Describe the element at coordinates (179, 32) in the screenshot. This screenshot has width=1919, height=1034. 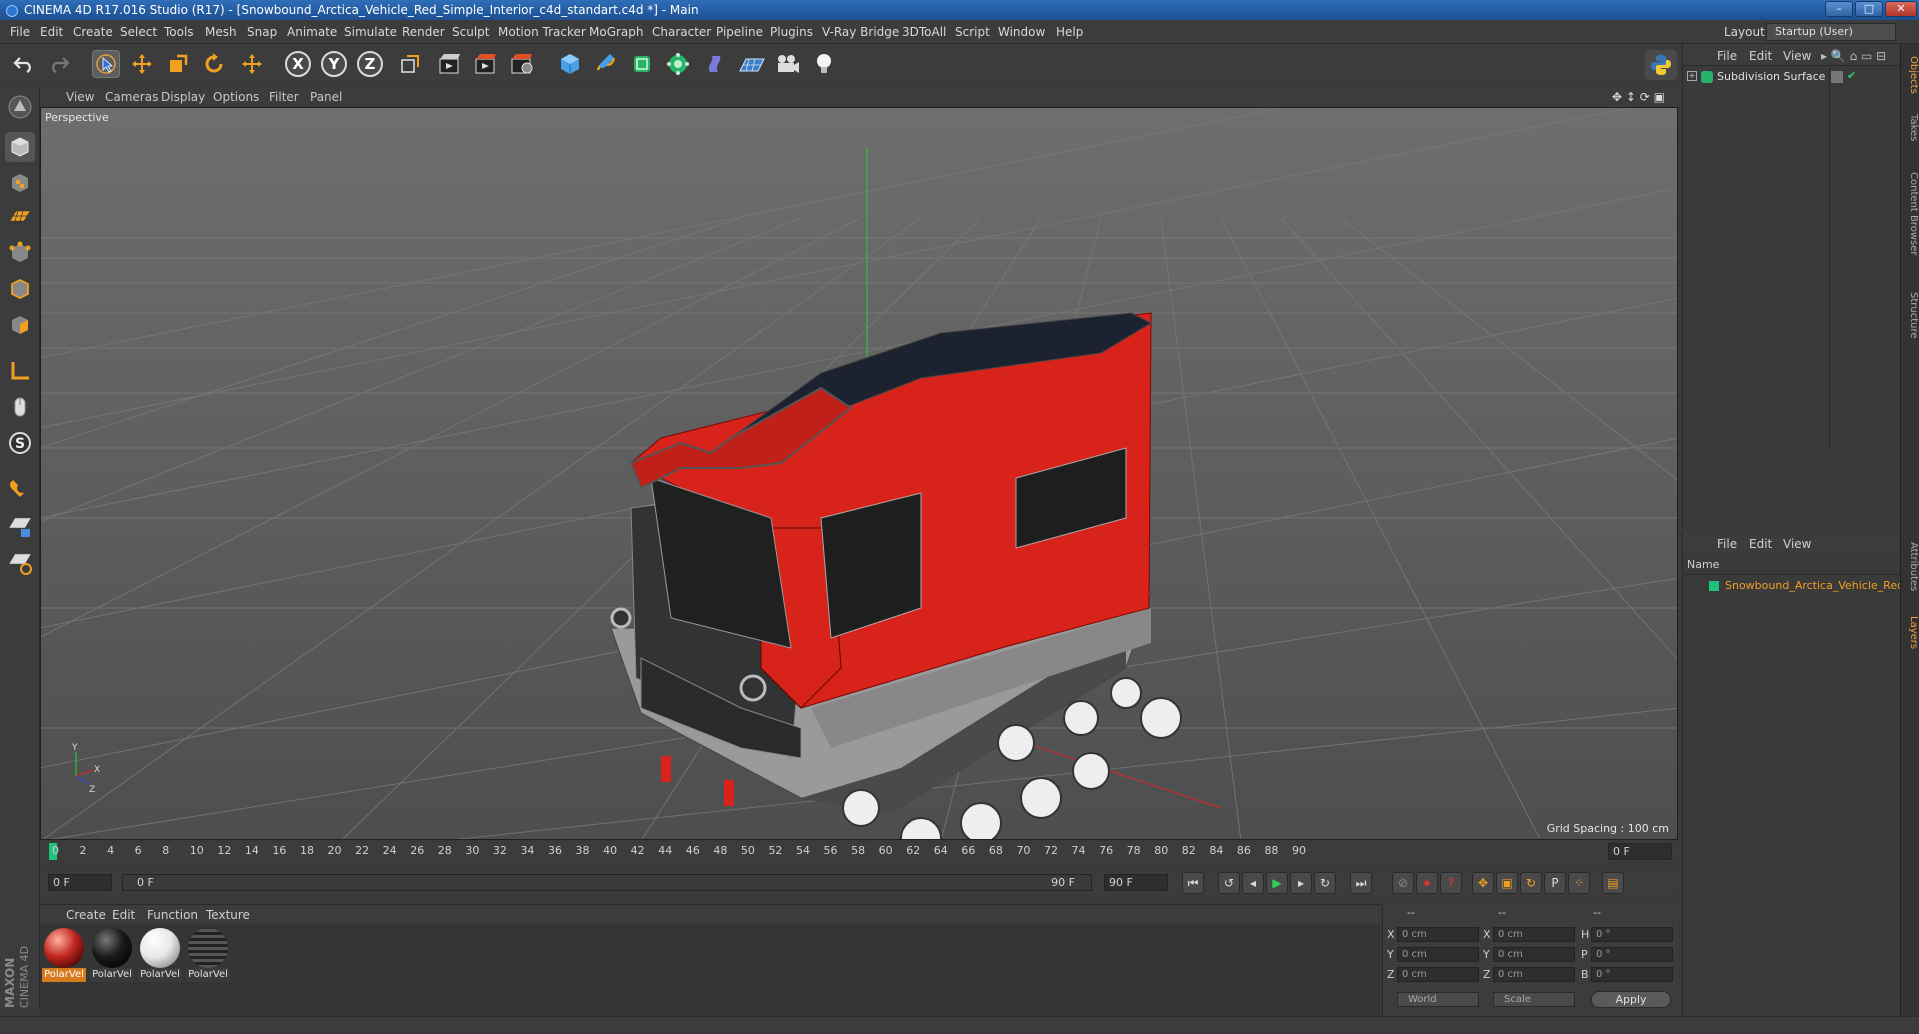
I see `menu-tools: Tools` at that location.